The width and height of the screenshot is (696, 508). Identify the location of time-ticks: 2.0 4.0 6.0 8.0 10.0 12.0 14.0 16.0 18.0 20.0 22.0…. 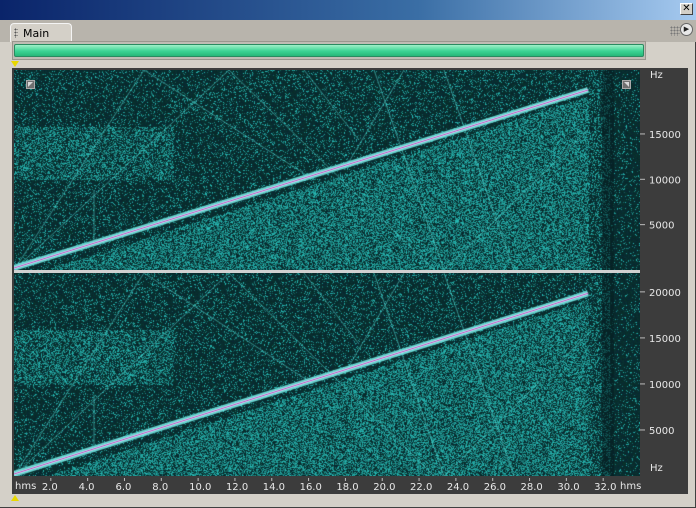
(329, 485).